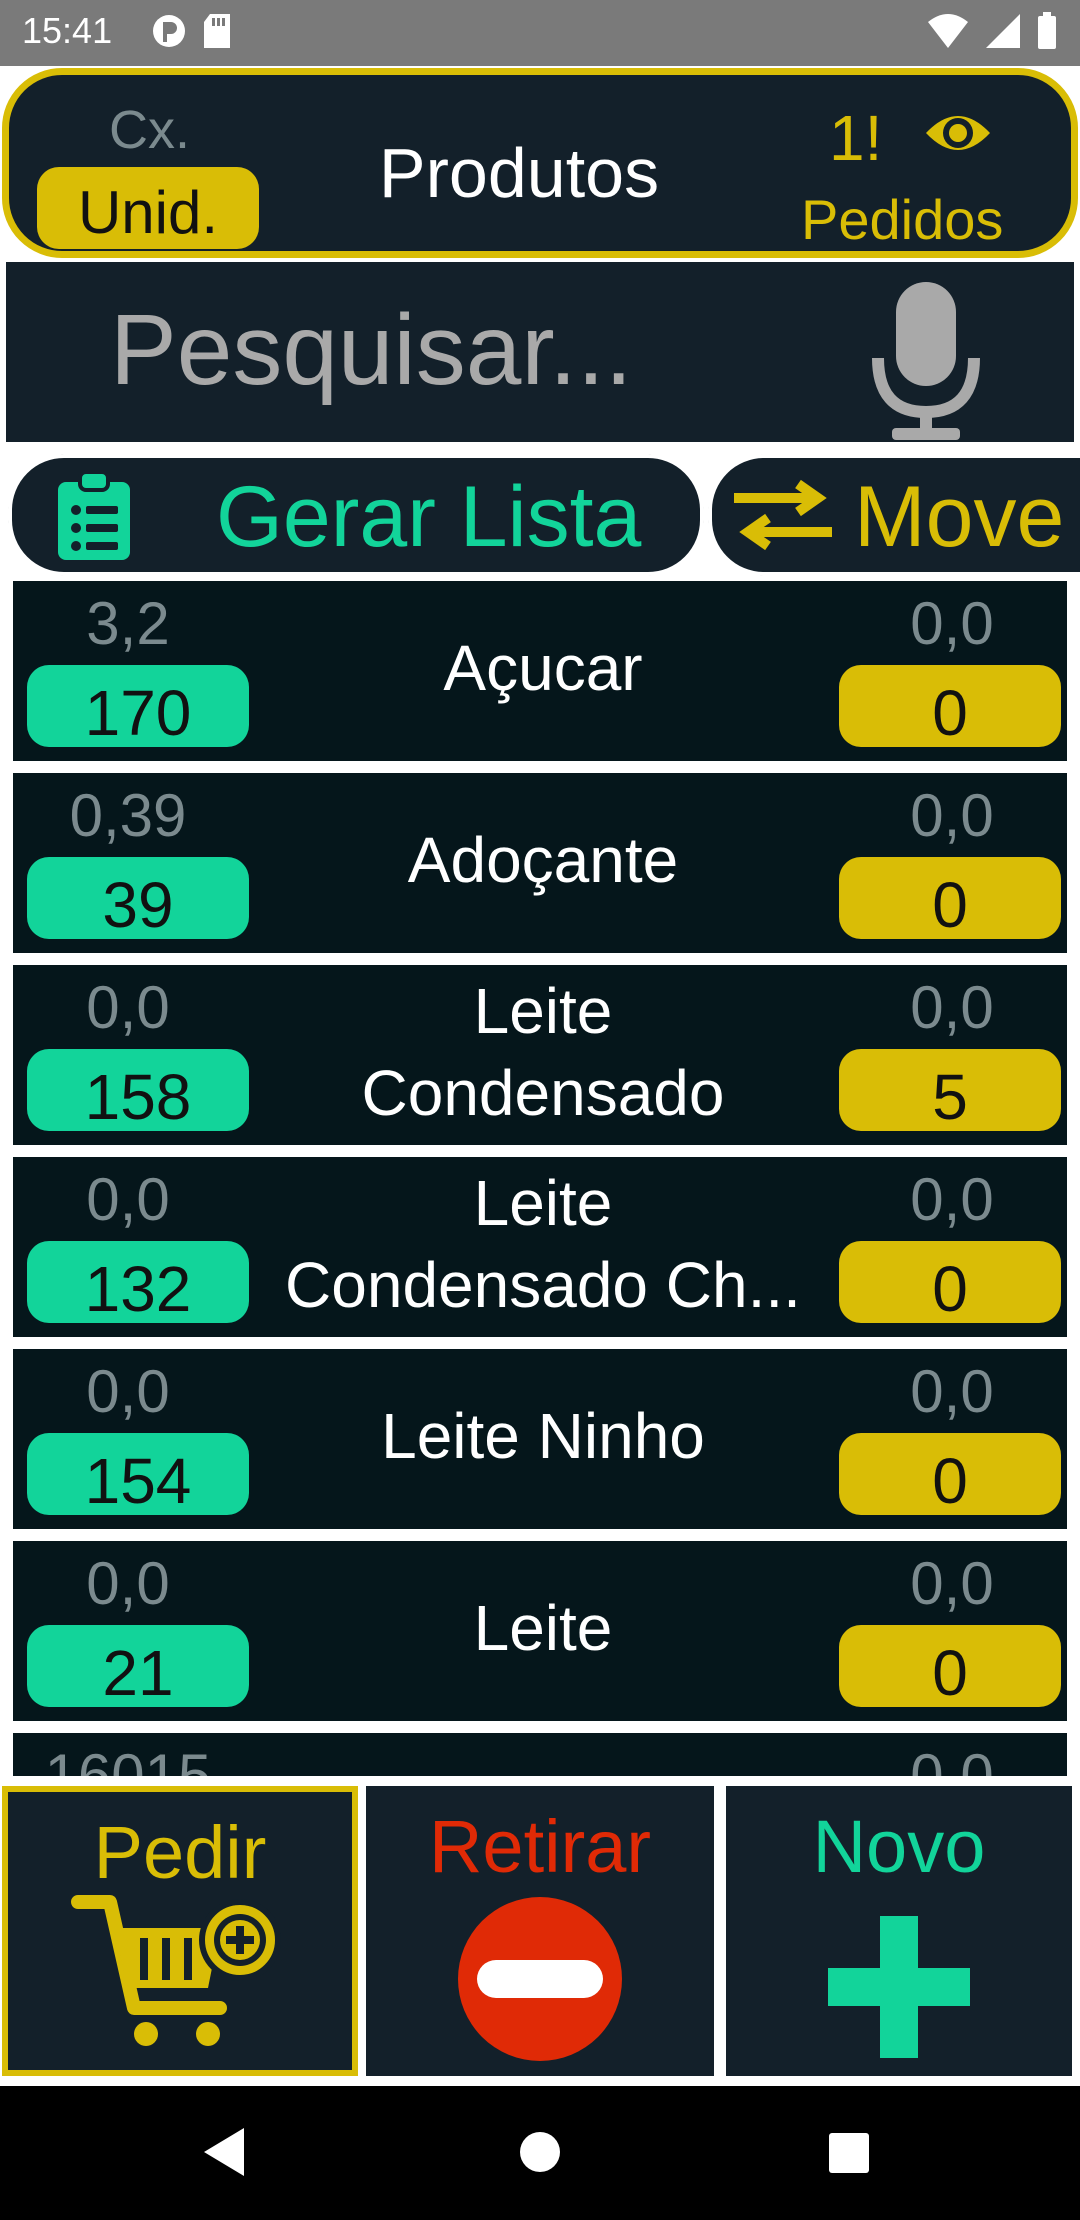 The image size is (1080, 2220). Describe the element at coordinates (138, 899) in the screenshot. I see `stock-units-pill: 39` at that location.